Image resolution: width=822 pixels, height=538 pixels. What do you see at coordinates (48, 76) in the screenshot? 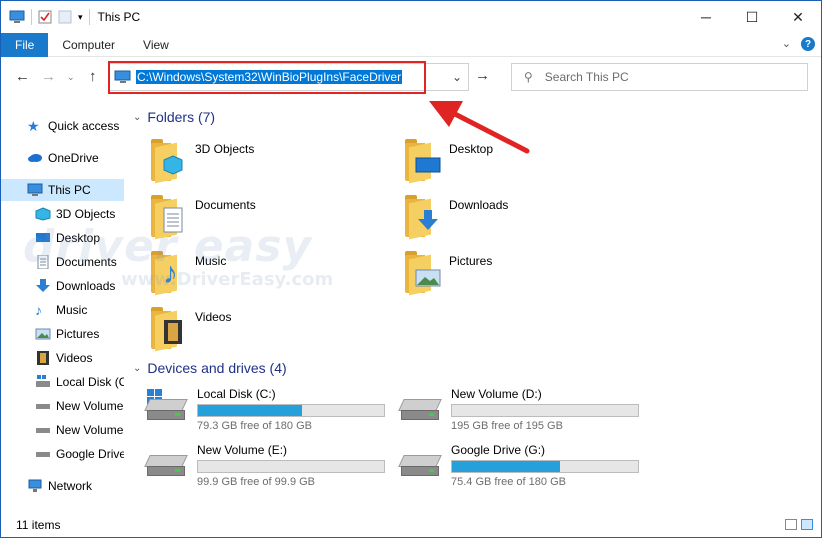
I see `forward-arrow-icon: →` at bounding box center [48, 76].